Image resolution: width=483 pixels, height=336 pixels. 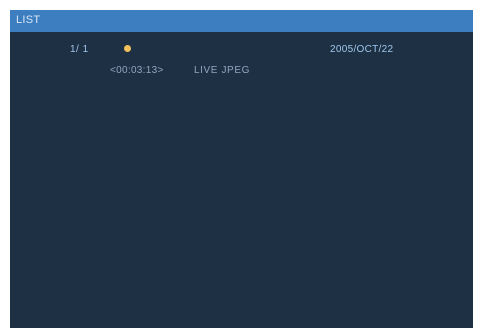 What do you see at coordinates (28, 20) in the screenshot?
I see `screen-title: LIST` at bounding box center [28, 20].